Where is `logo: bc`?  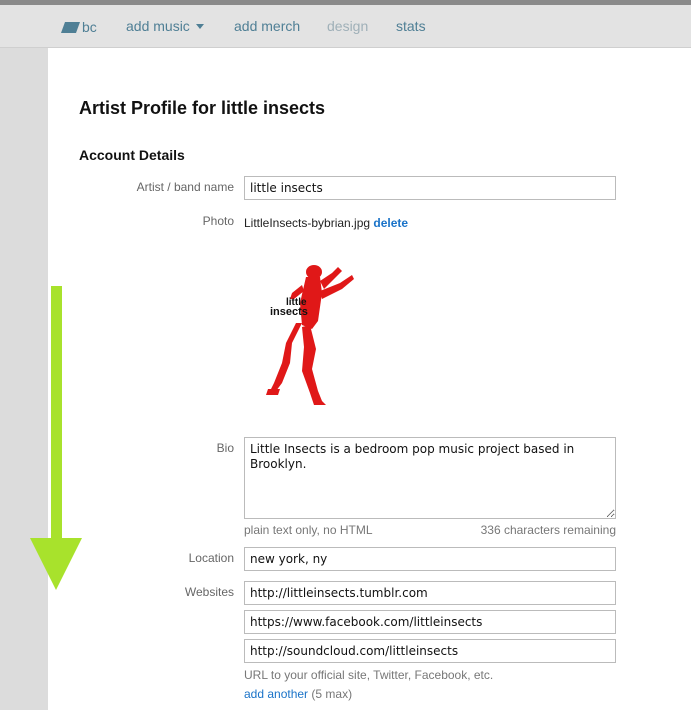 logo: bc is located at coordinates (78, 27).